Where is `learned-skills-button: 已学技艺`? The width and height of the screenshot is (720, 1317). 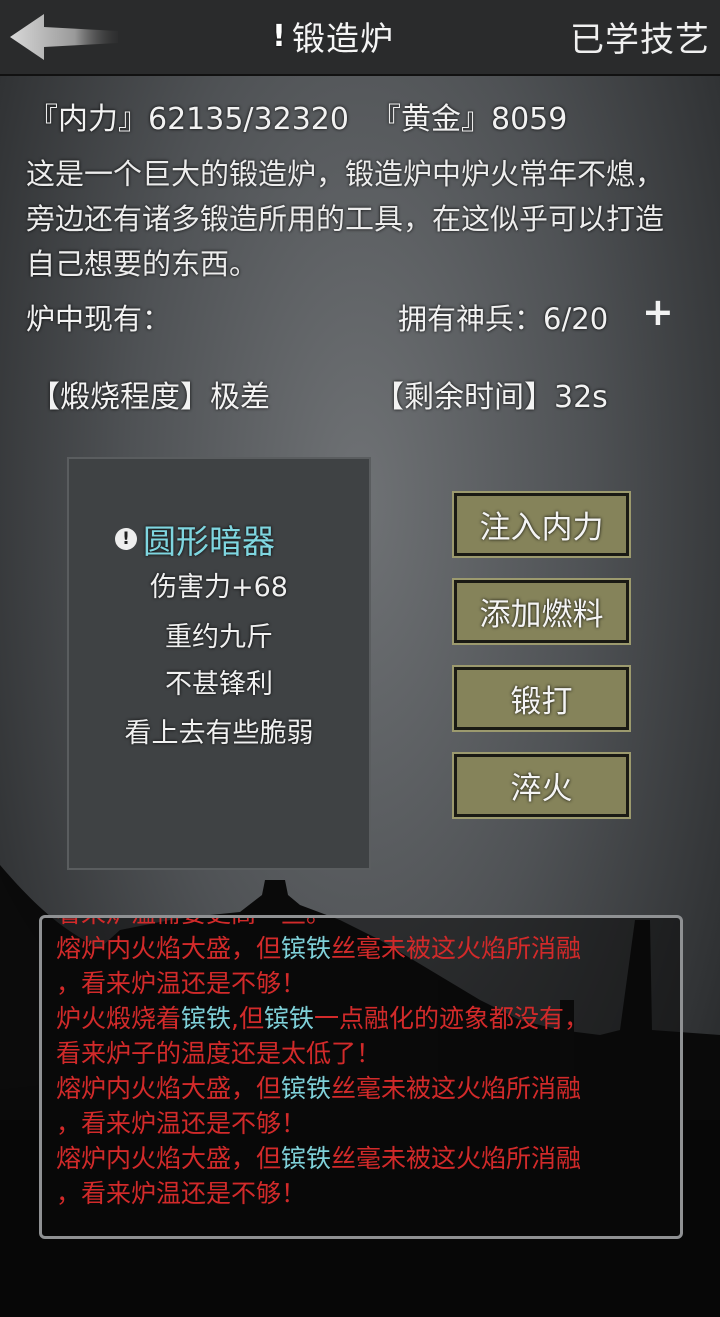 learned-skills-button: 已学技艺 is located at coordinates (640, 36).